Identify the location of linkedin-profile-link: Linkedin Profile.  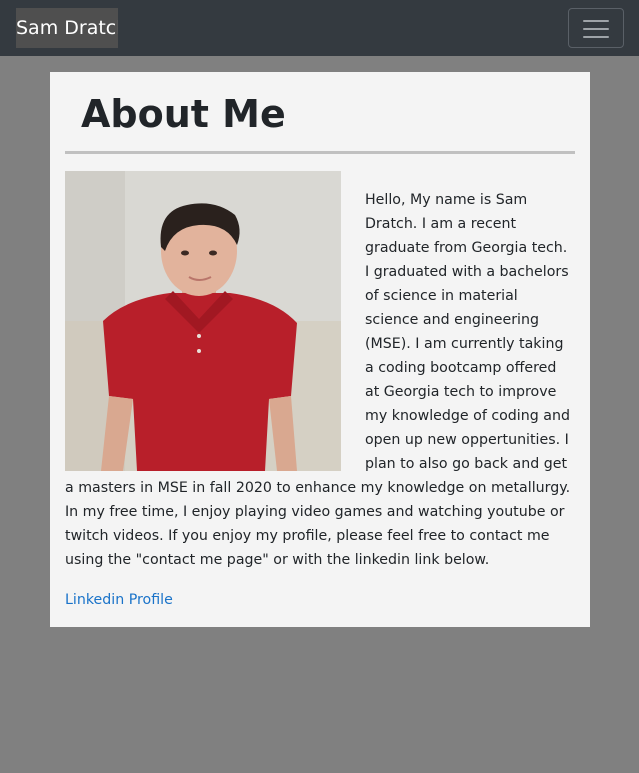
(119, 600).